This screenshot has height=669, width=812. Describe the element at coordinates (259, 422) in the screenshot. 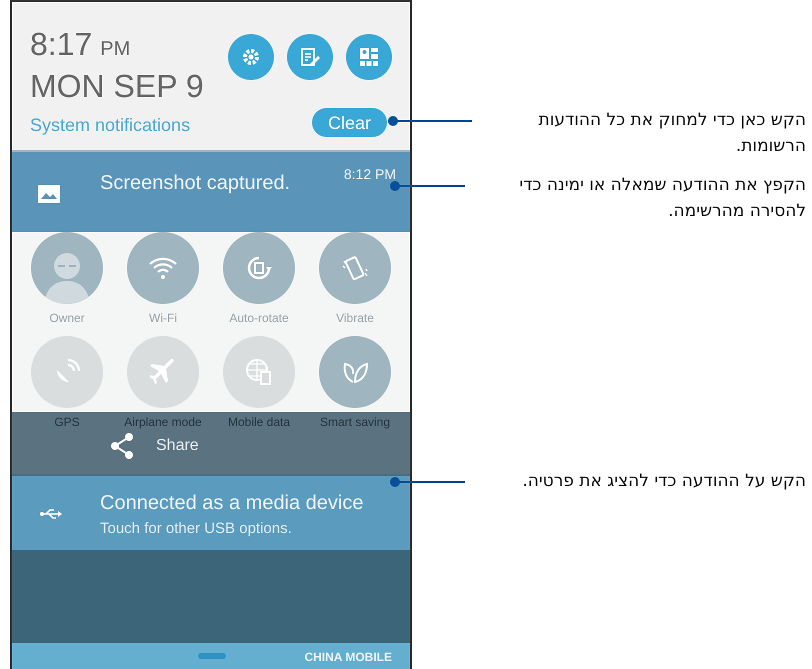

I see `quick-setting-label: Mobile data` at that location.